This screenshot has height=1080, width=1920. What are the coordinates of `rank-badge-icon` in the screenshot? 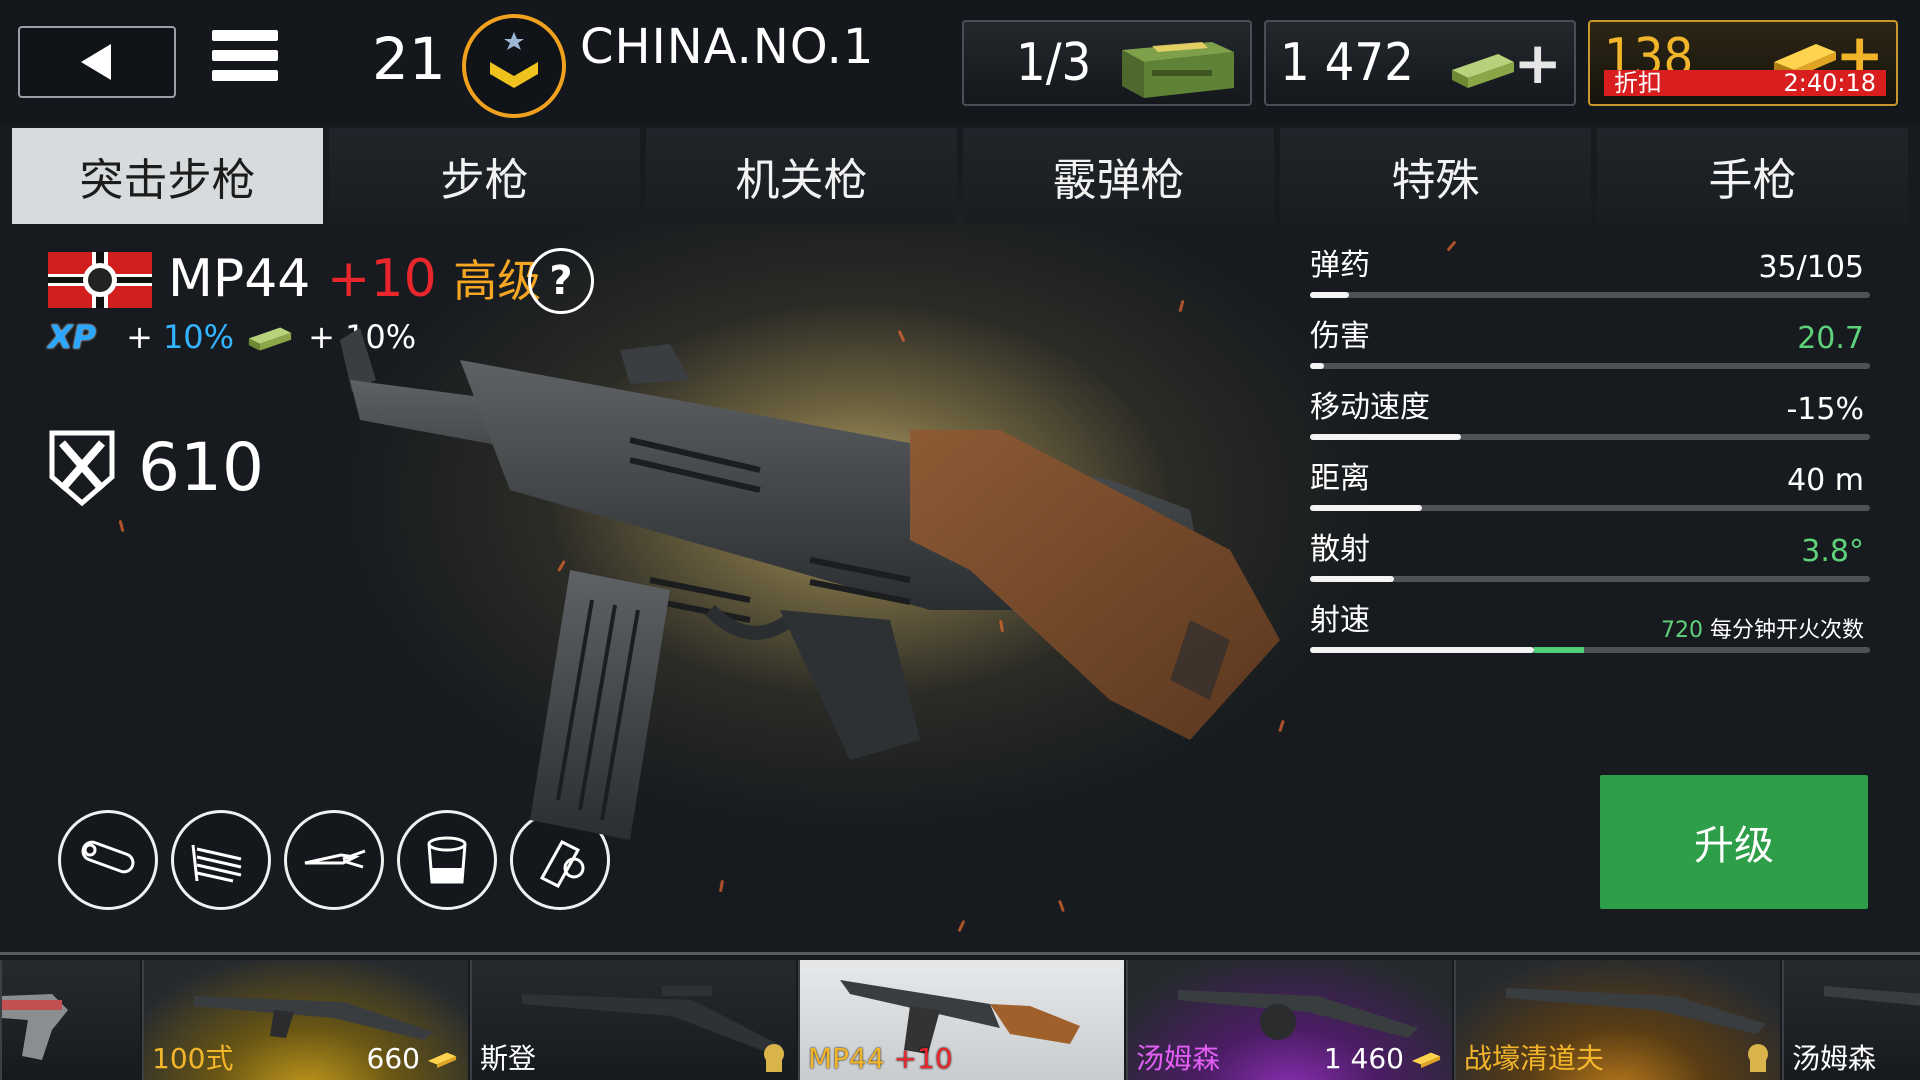 It's located at (514, 66).